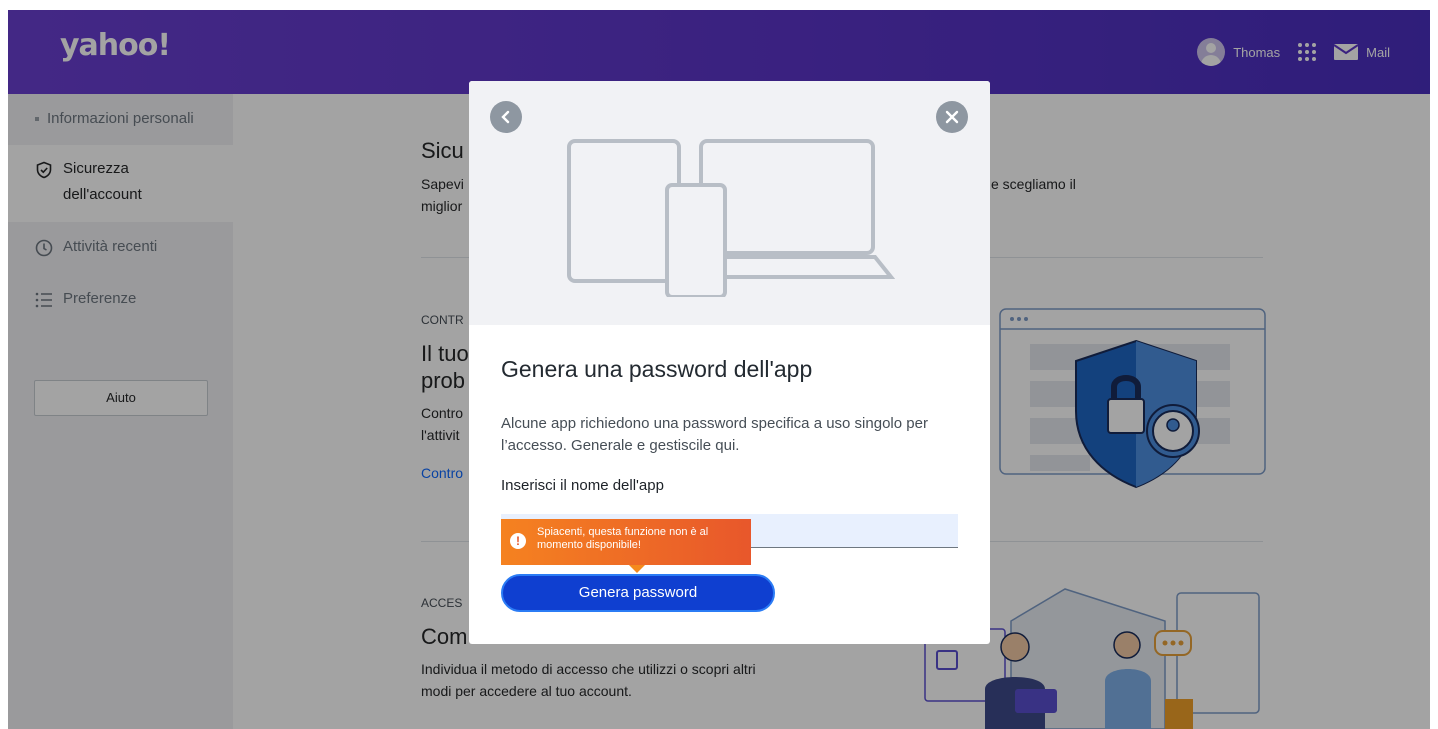 This screenshot has width=1438, height=729. I want to click on back-button, so click(506, 117).